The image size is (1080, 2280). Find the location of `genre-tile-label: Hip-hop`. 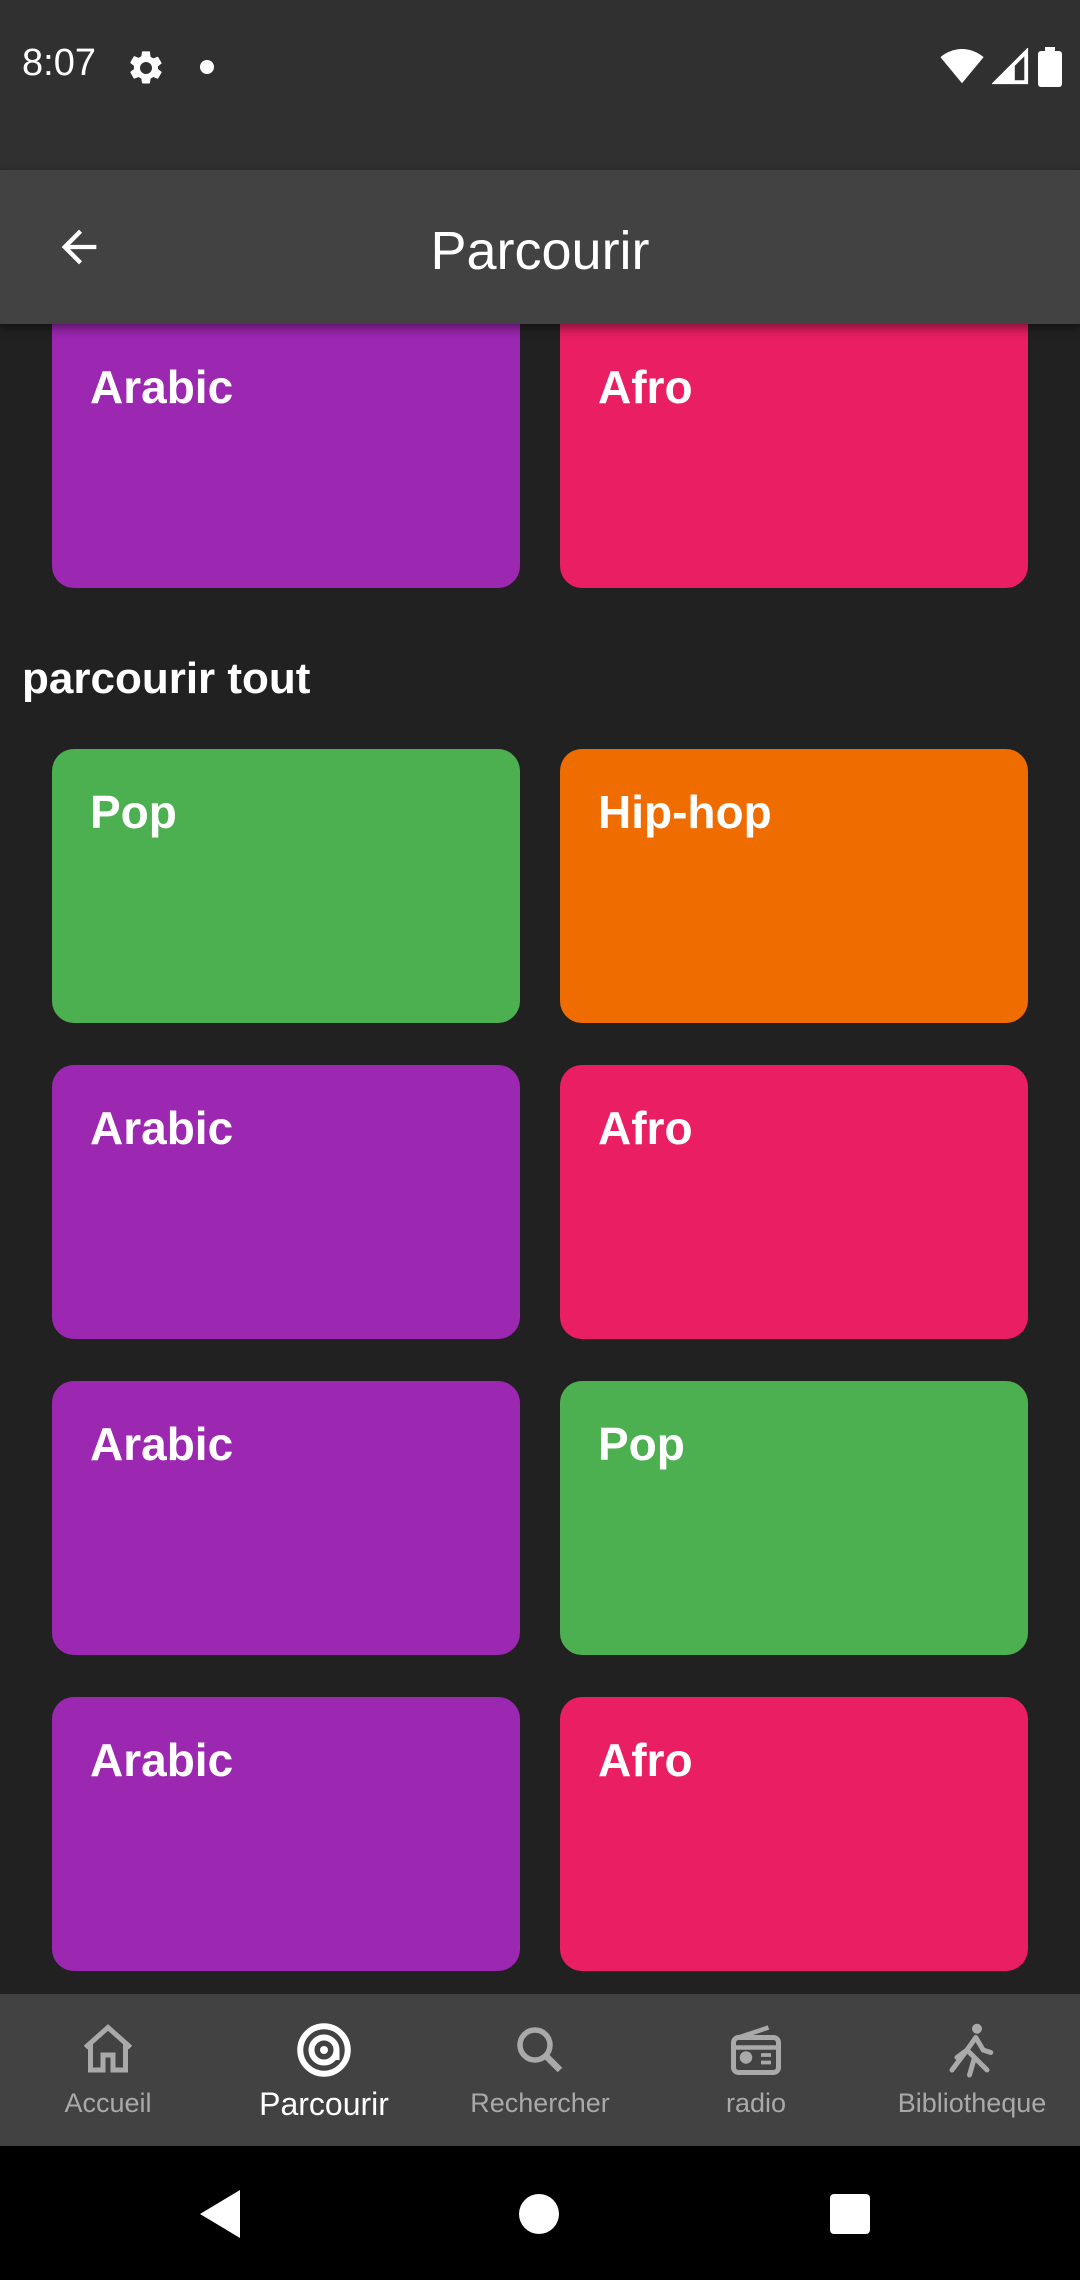

genre-tile-label: Hip-hop is located at coordinates (685, 812).